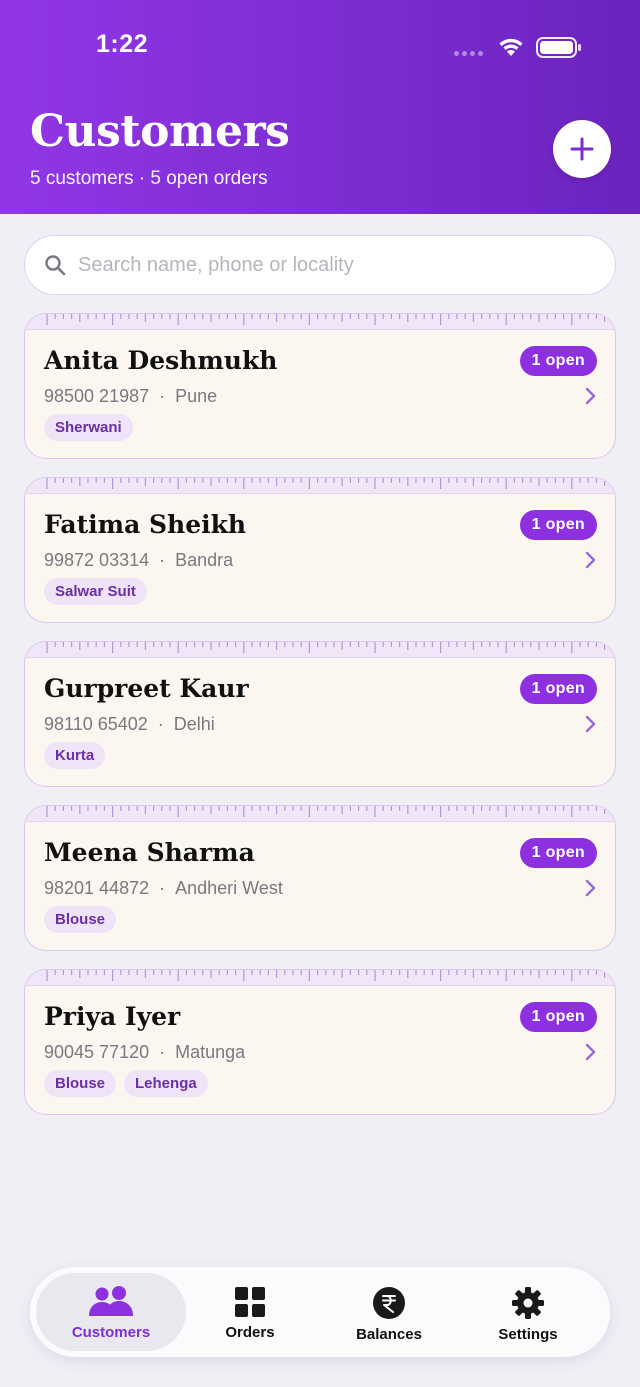 This screenshot has height=1387, width=640. I want to click on cellular-signal-icon, so click(468, 53).